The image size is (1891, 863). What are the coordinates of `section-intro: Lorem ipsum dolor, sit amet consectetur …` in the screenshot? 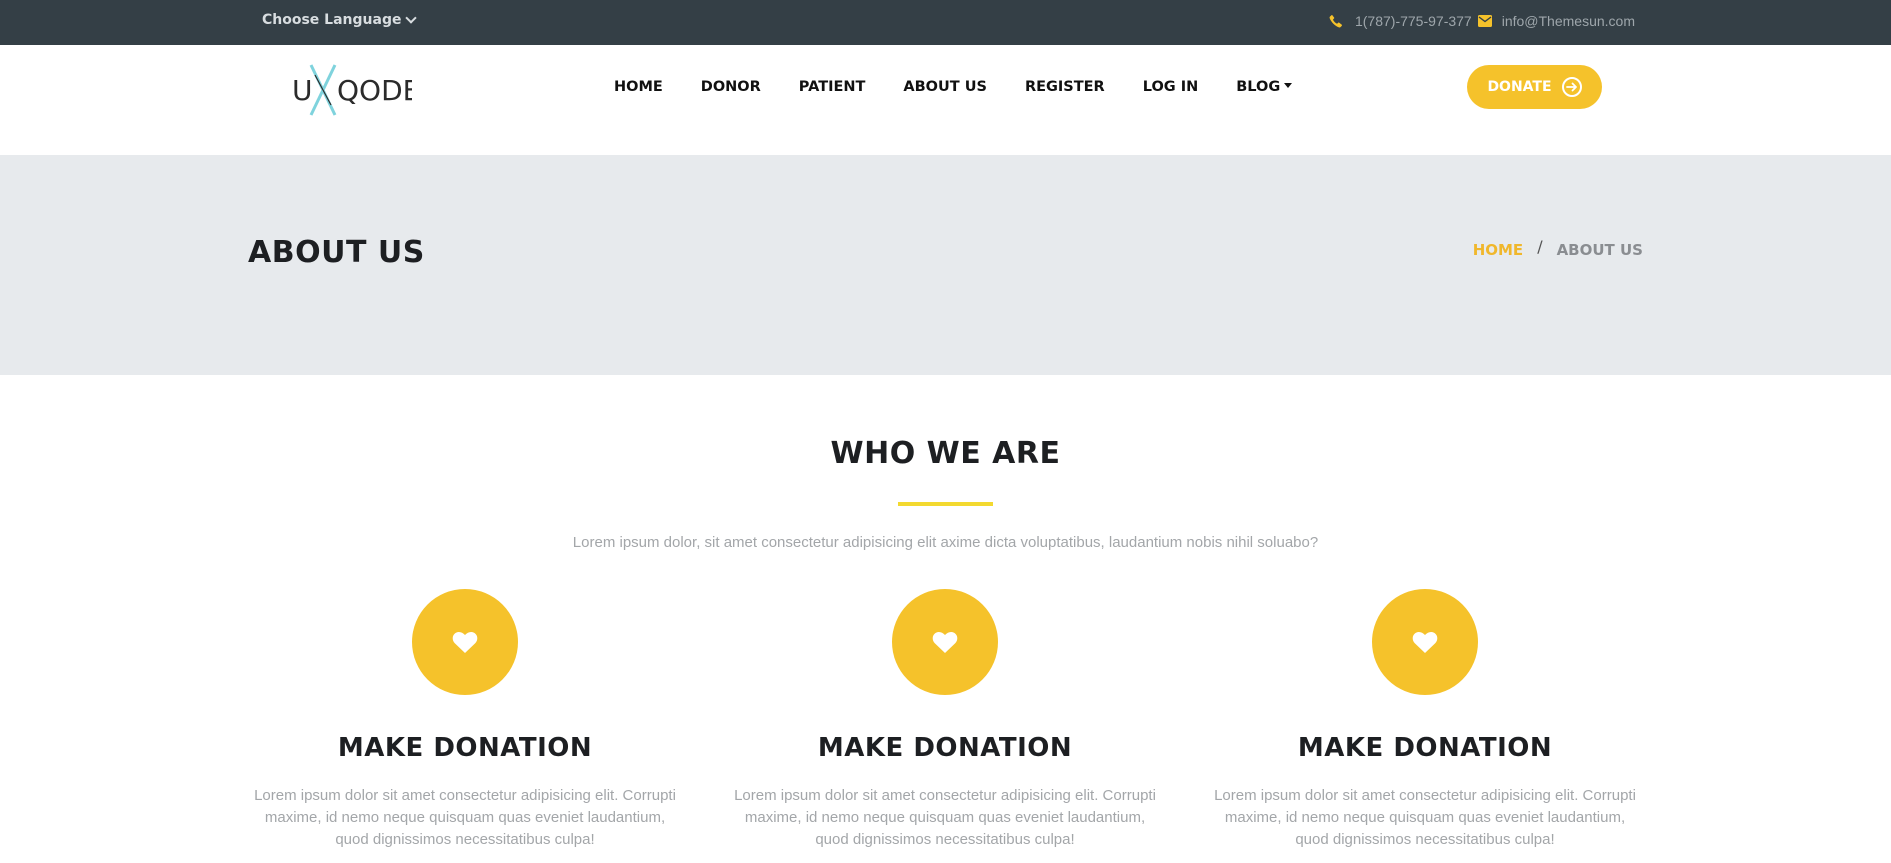 It's located at (945, 542).